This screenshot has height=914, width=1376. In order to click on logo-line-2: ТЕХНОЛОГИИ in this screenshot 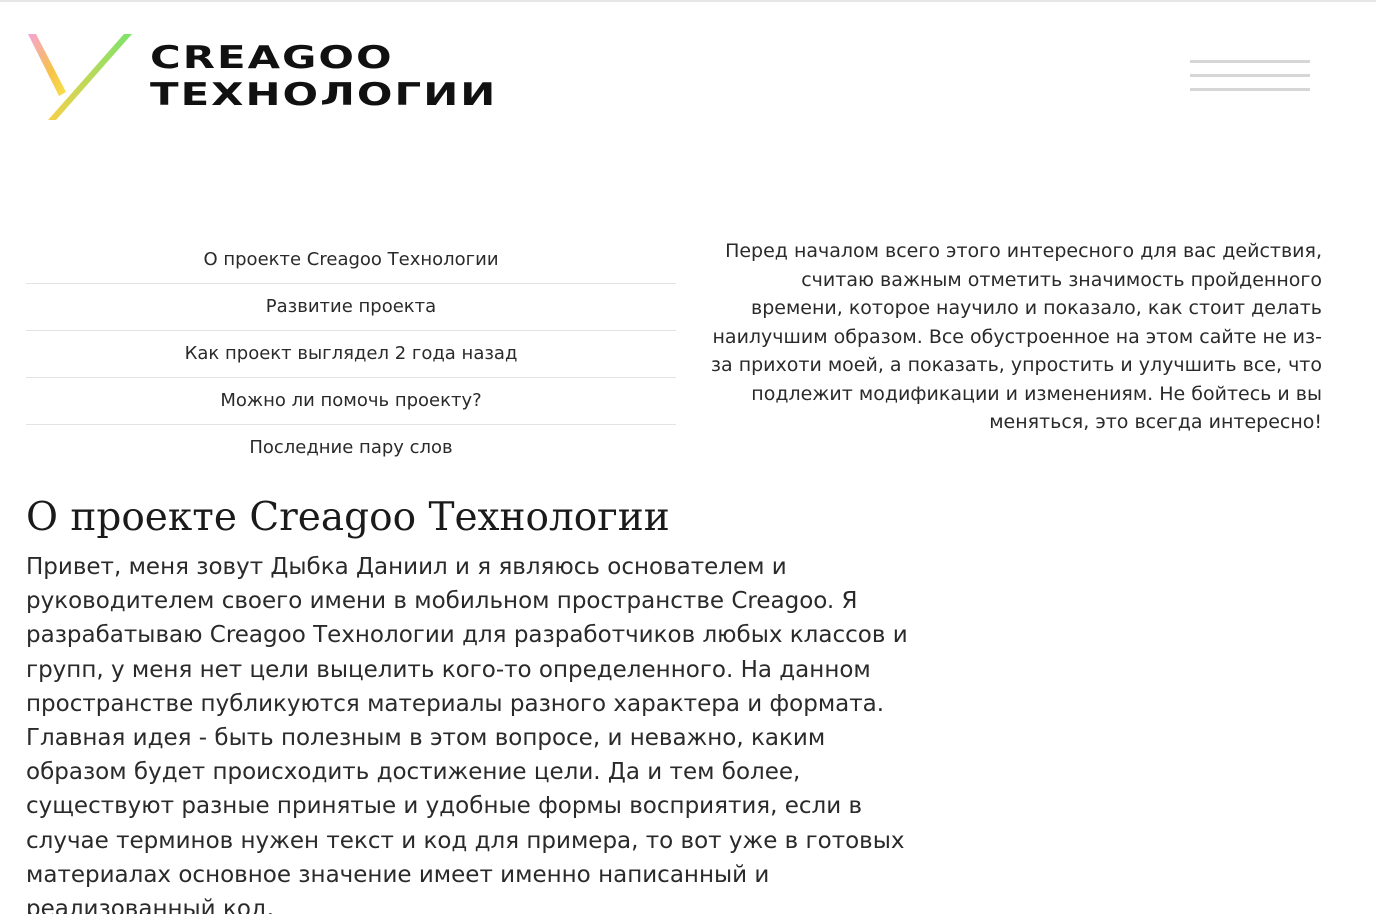, I will do `click(324, 95)`.